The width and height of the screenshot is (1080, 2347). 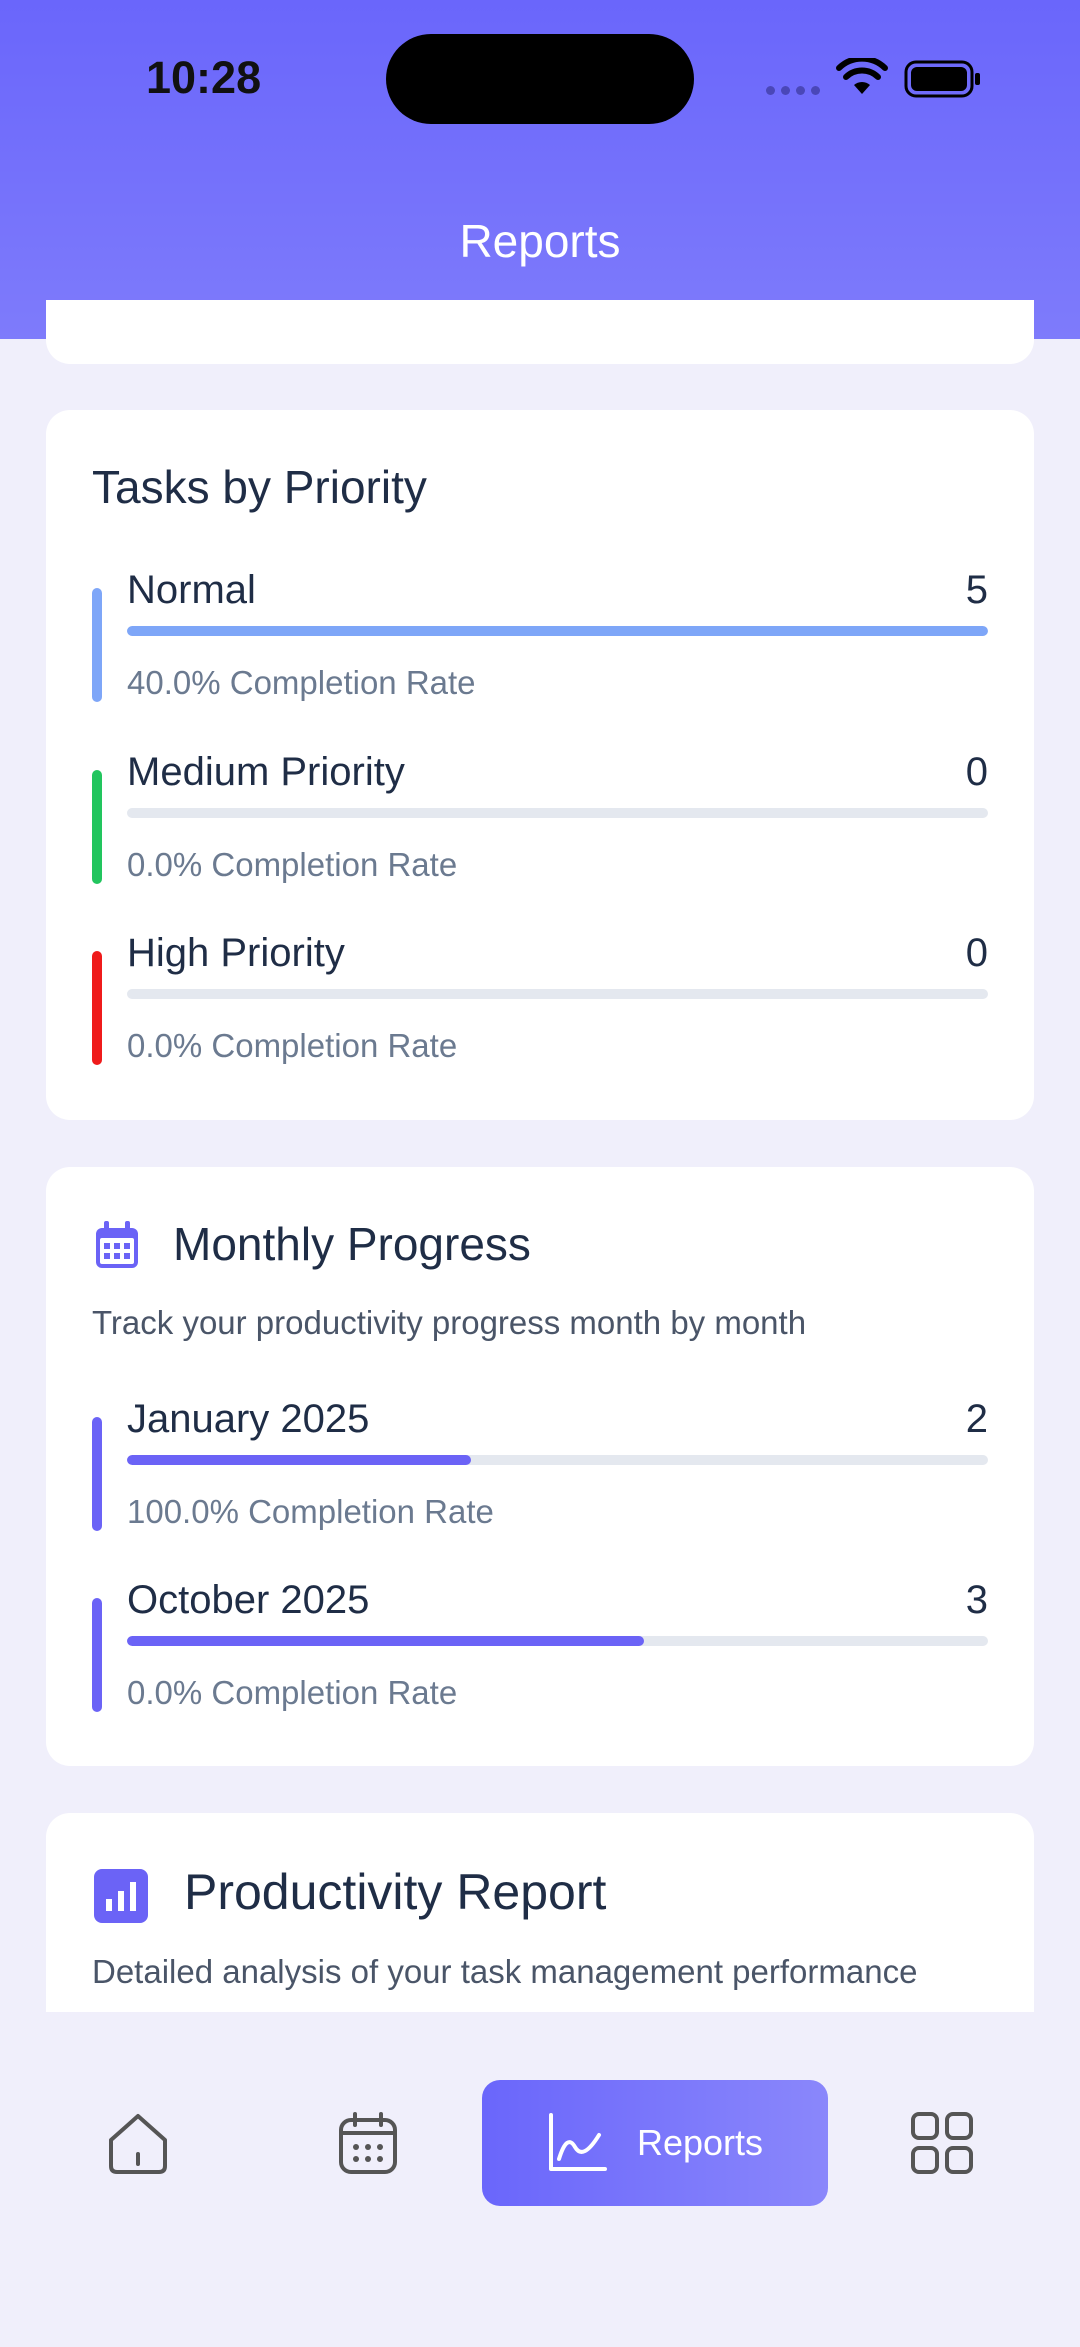 I want to click on month-label: October 2025, so click(x=248, y=1600).